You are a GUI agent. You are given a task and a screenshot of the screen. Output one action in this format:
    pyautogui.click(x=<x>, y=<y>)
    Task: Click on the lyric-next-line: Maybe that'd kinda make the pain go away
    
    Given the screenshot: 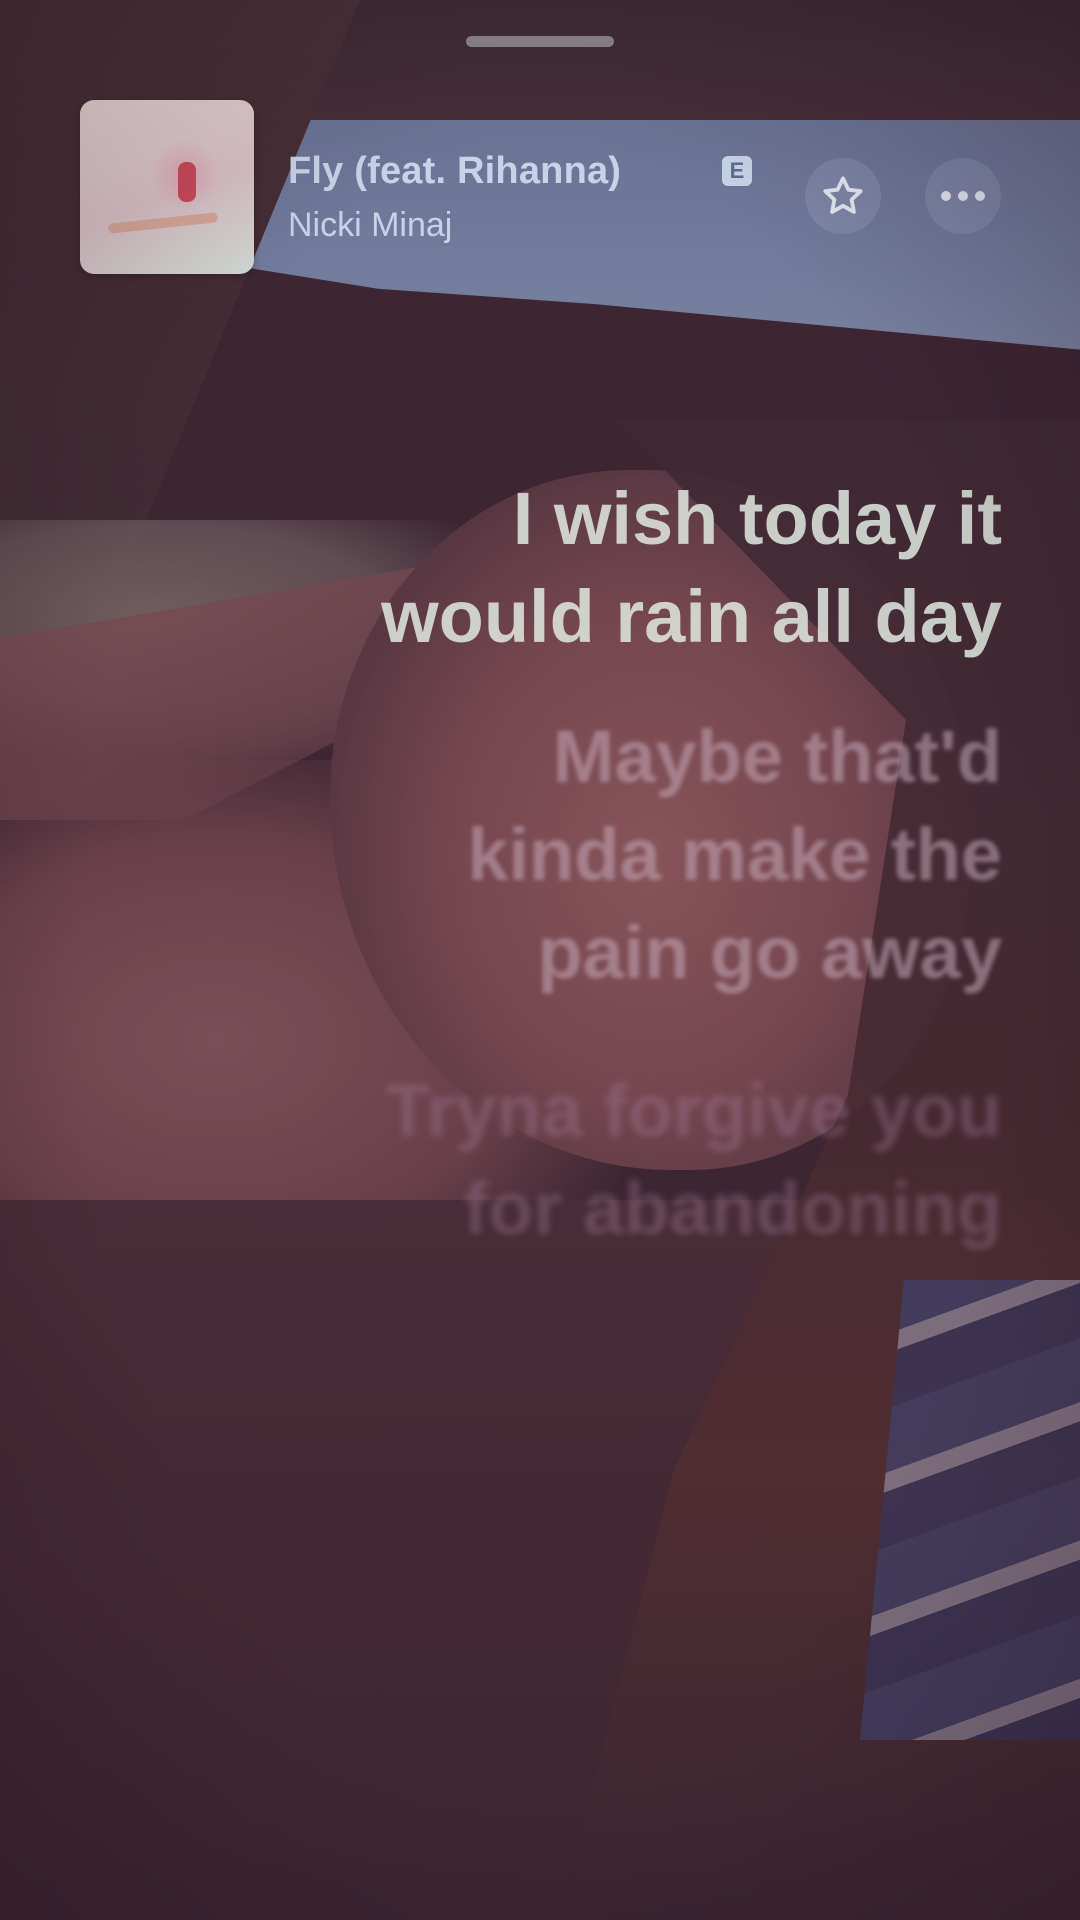 What is the action you would take?
    pyautogui.click(x=552, y=855)
    